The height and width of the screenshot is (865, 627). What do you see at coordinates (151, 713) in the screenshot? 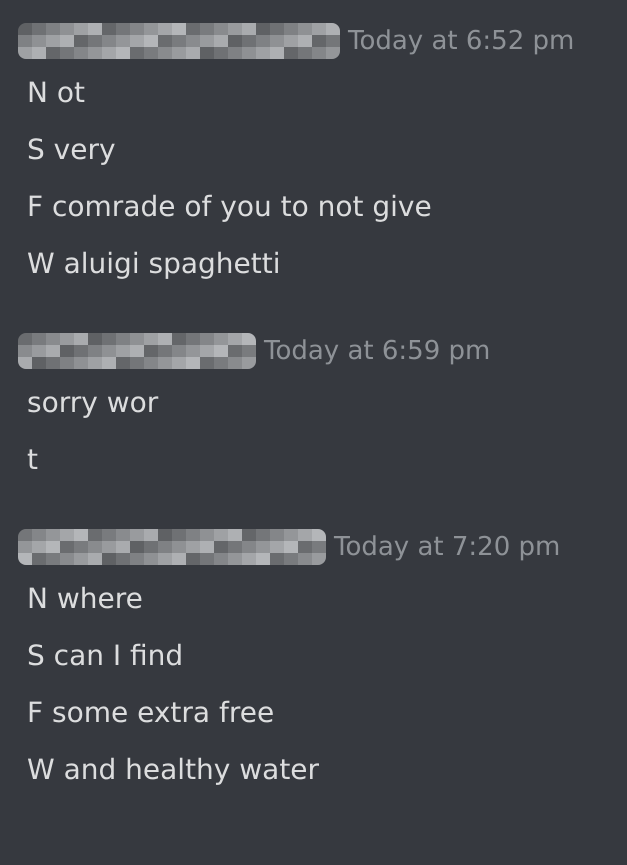
I see `message-text: F some extra free` at bounding box center [151, 713].